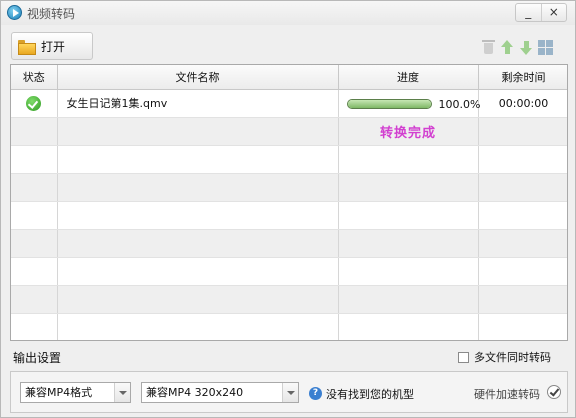  Describe the element at coordinates (59, 392) in the screenshot. I see `format-select-value: 兼容MP4格式` at that location.